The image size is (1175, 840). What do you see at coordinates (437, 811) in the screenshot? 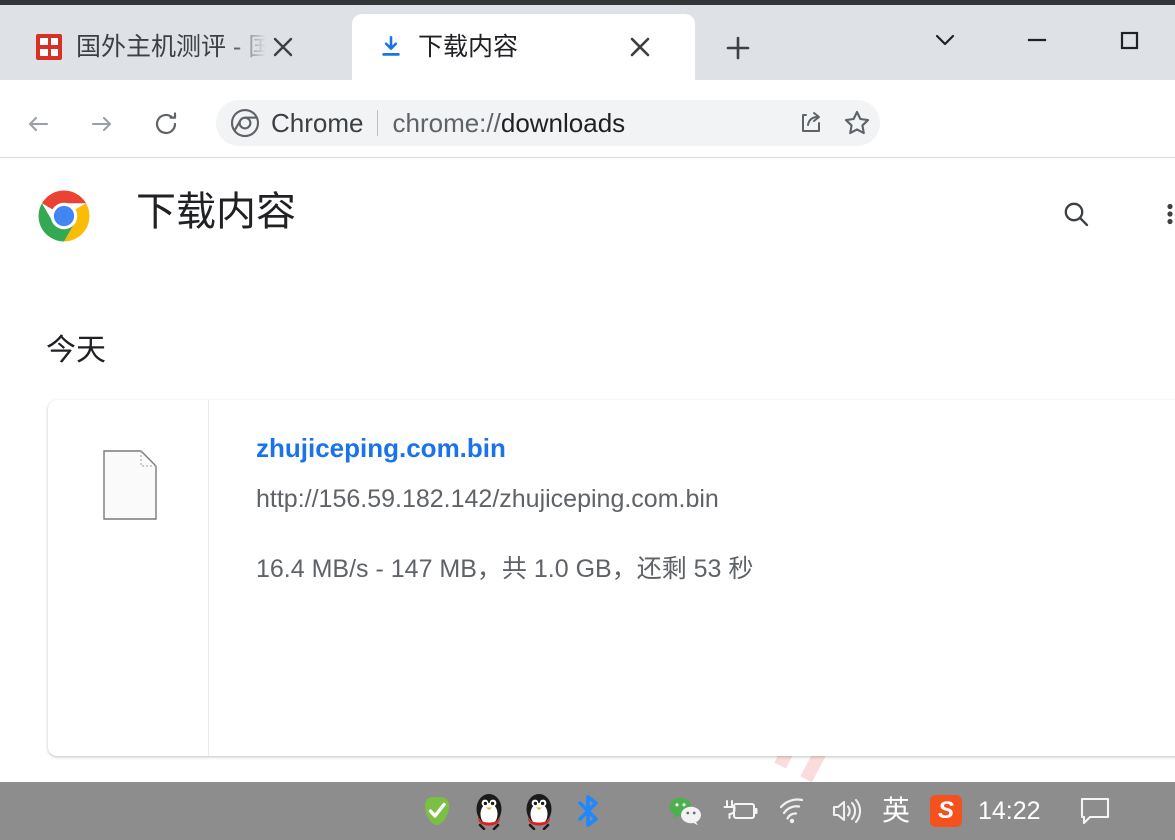
I see `security-check-icon` at bounding box center [437, 811].